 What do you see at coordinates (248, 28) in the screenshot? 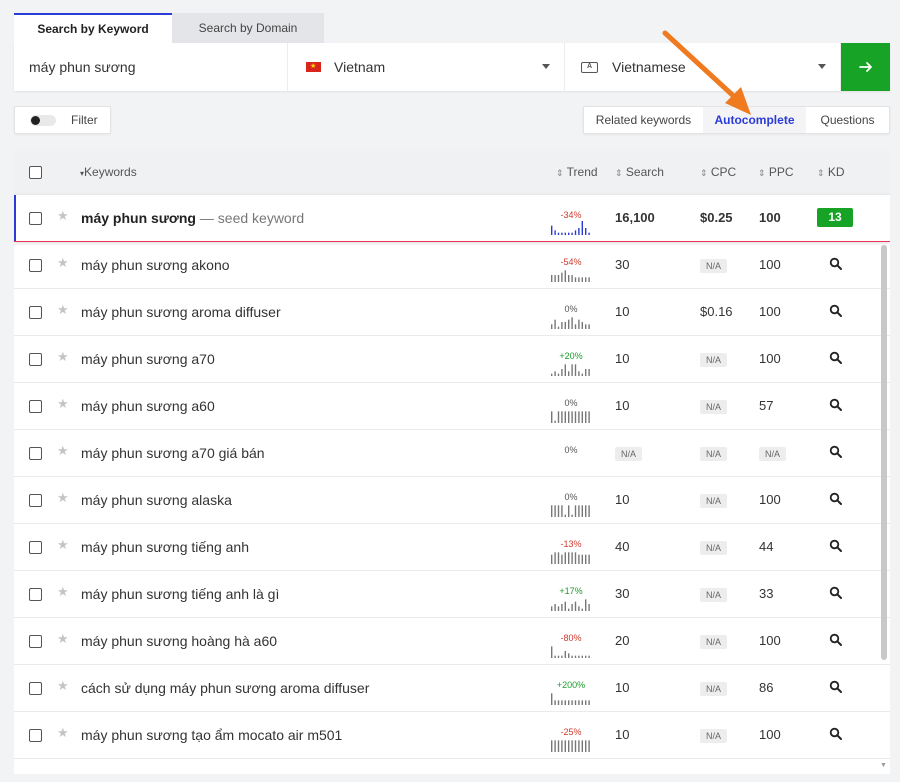
I see `tab-search-by-domain: Search by Domain` at bounding box center [248, 28].